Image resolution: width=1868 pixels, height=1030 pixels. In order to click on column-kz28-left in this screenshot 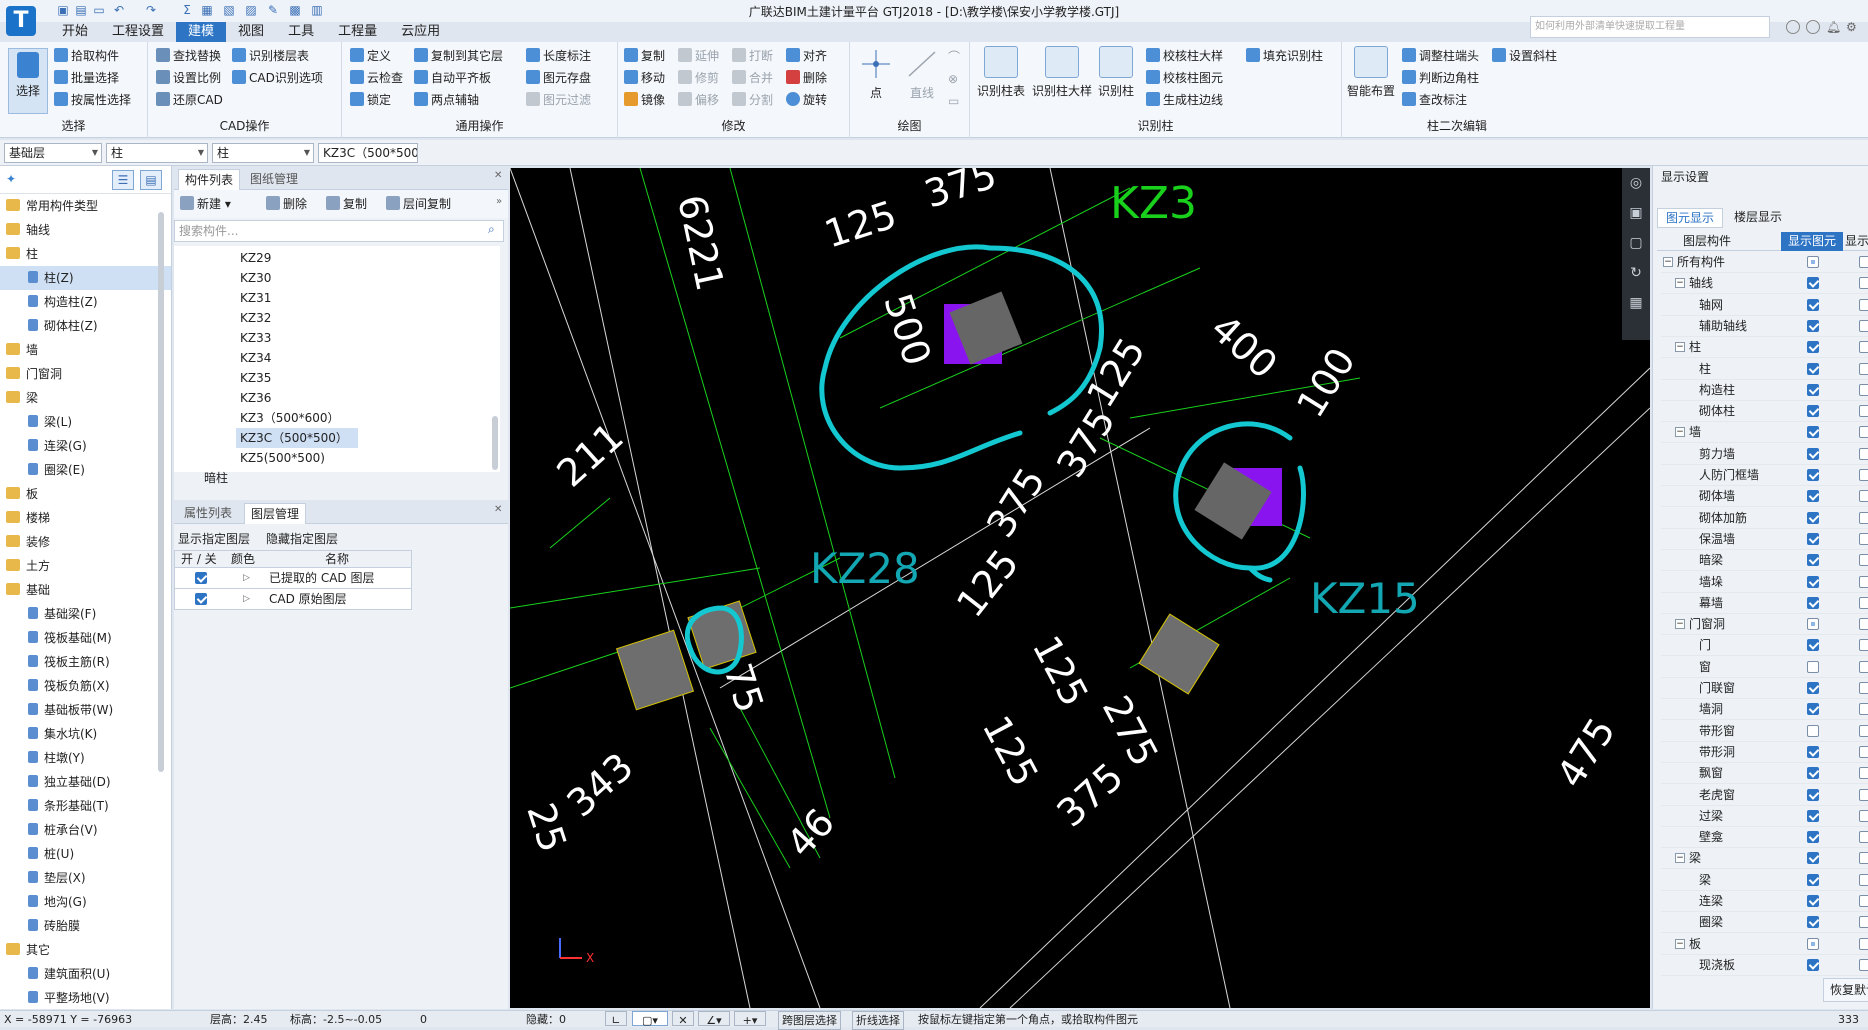, I will do `click(655, 670)`.